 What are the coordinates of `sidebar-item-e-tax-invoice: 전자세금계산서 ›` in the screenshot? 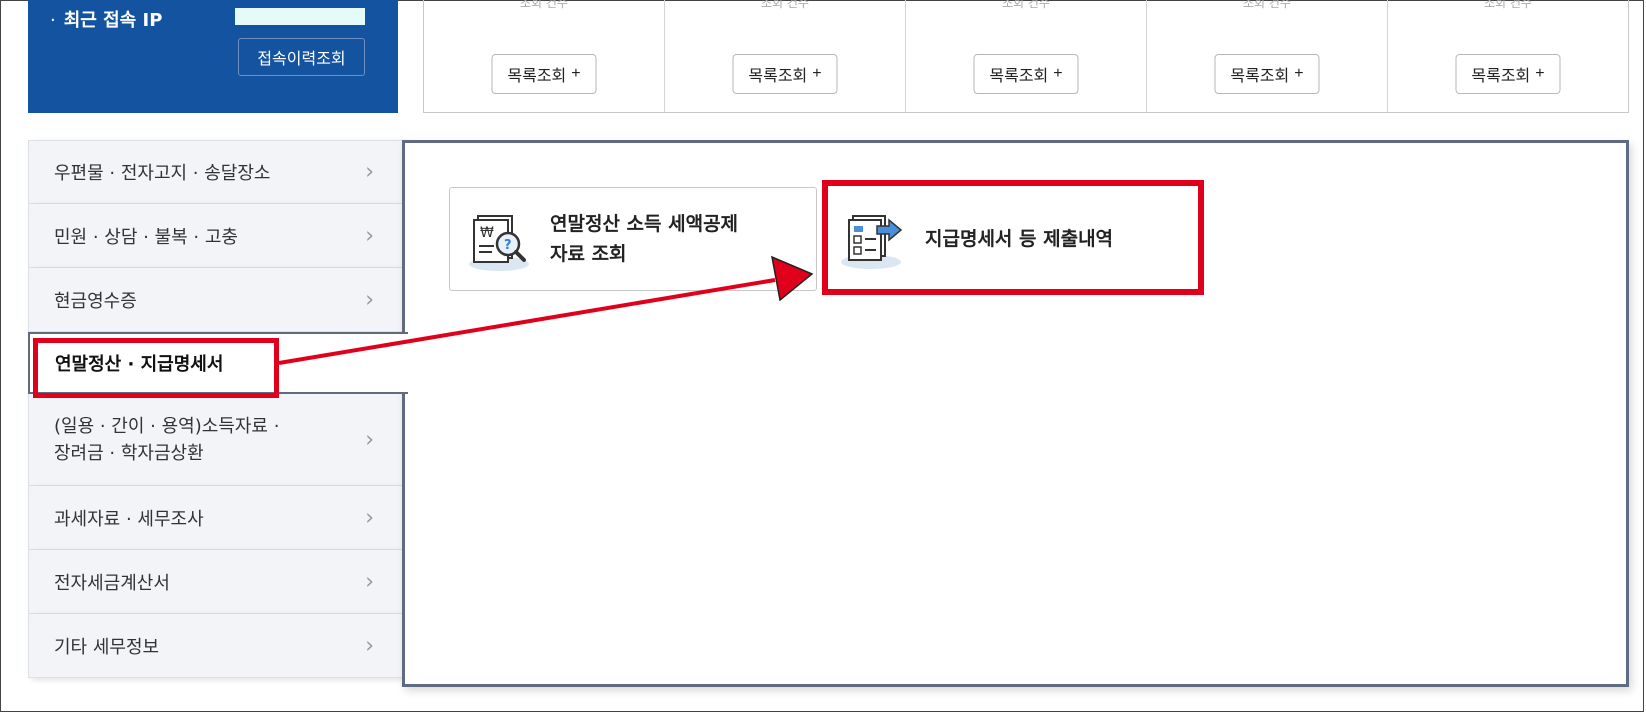 It's located at (215, 582).